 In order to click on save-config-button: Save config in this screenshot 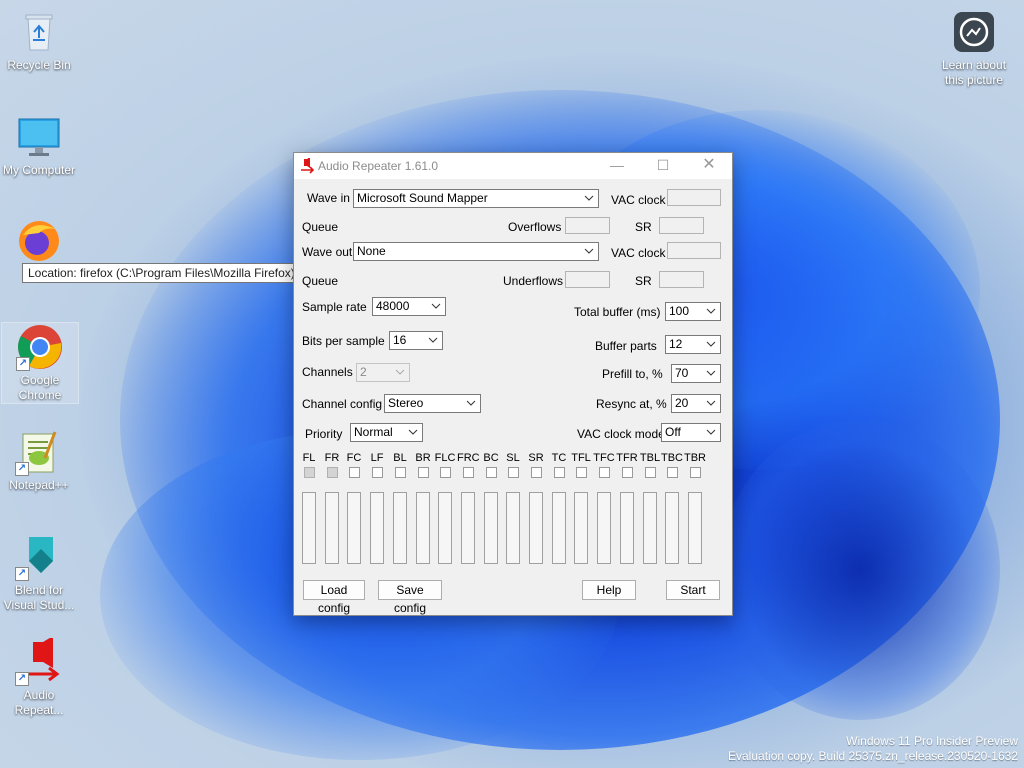, I will do `click(410, 597)`.